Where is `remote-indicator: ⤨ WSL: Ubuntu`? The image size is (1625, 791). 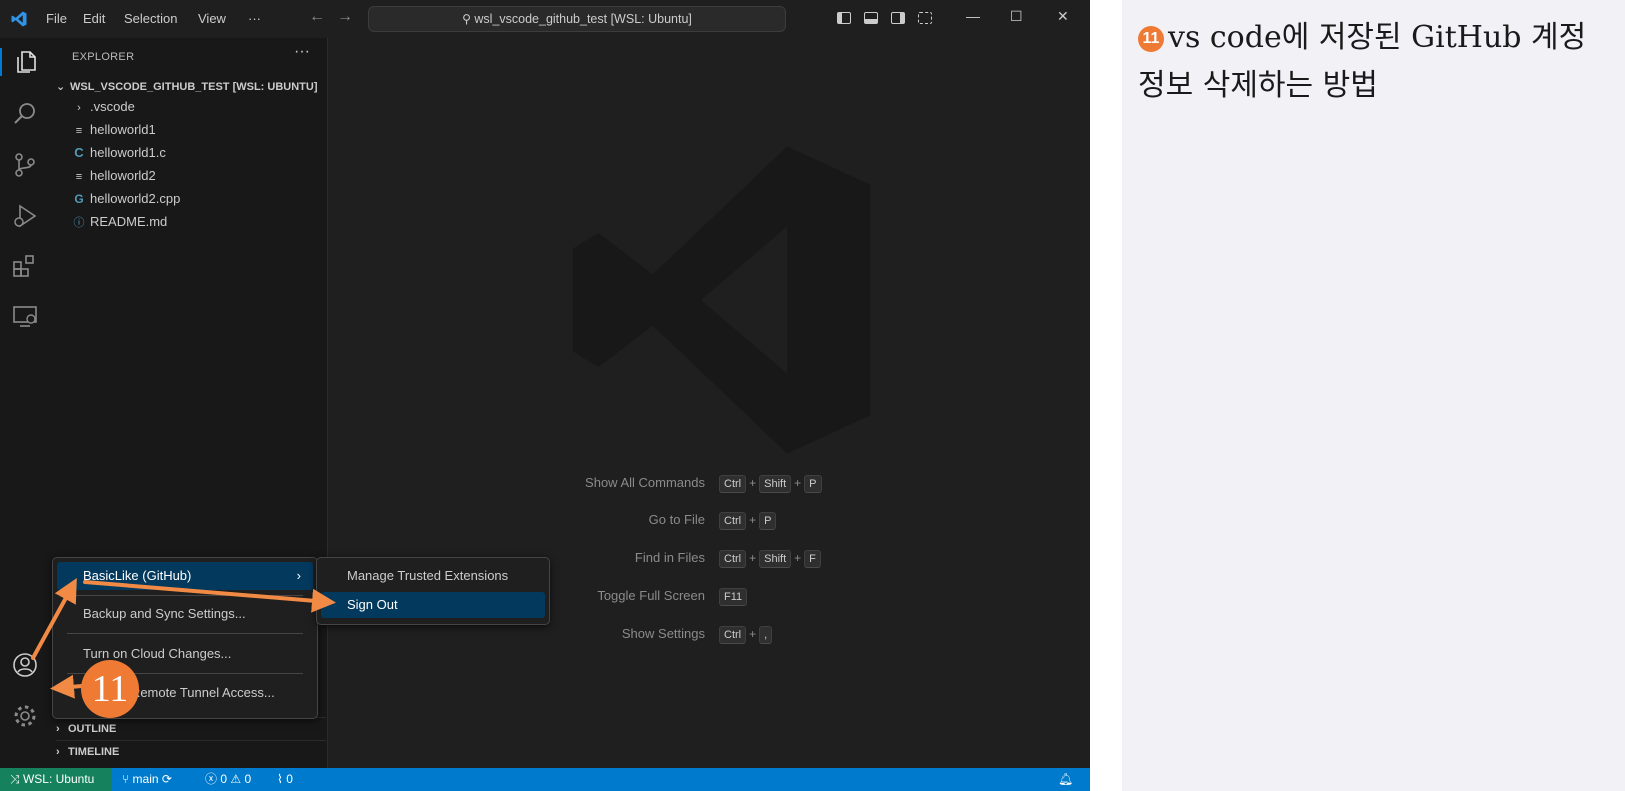 remote-indicator: ⤨ WSL: Ubuntu is located at coordinates (56, 779).